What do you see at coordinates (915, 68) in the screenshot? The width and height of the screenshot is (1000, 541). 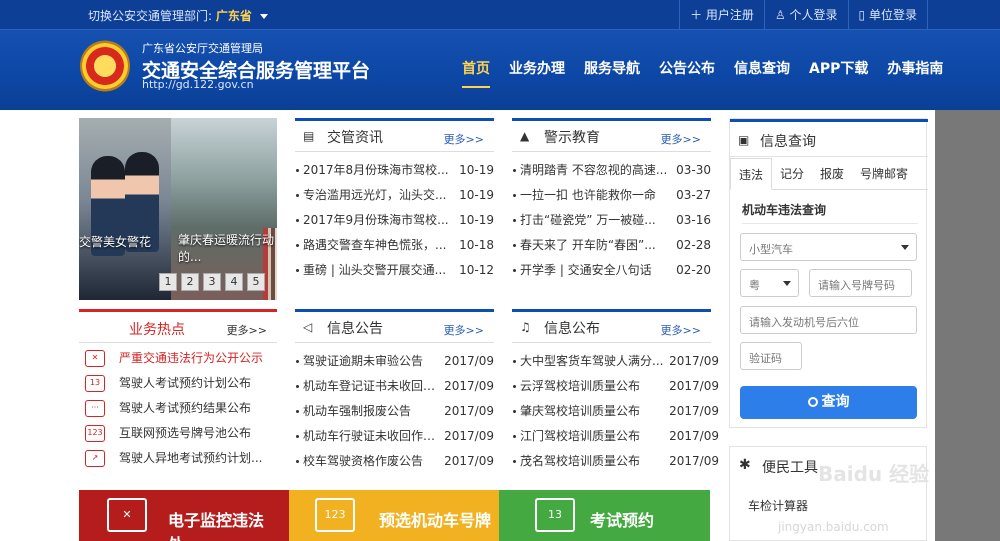 I see `nav-guide: 办事指南` at bounding box center [915, 68].